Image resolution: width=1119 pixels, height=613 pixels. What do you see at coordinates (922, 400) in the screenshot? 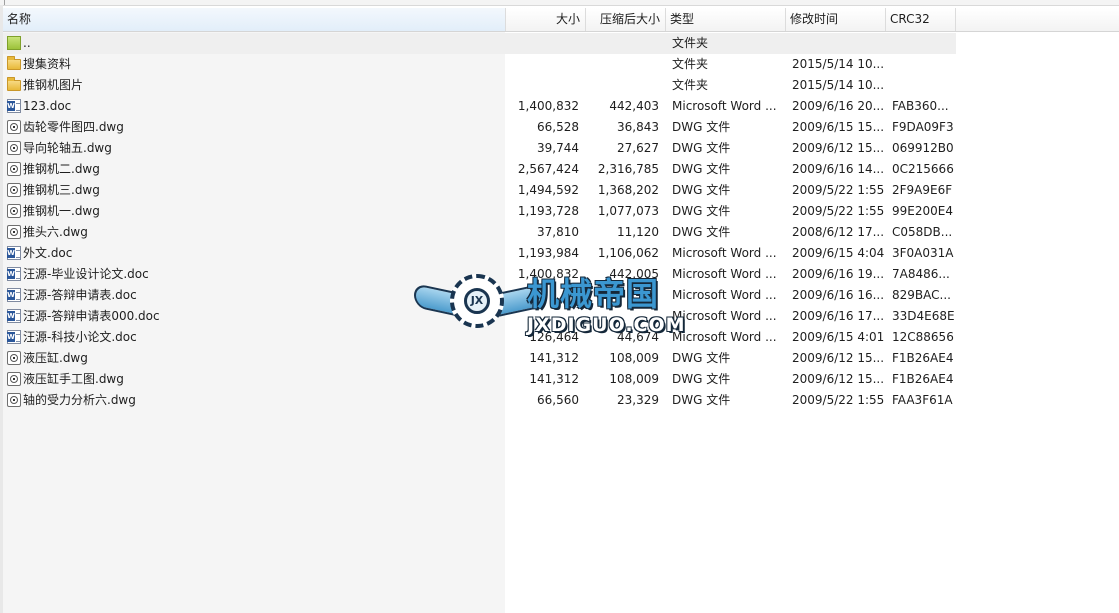
I see `file-crc: FAA3F61A` at bounding box center [922, 400].